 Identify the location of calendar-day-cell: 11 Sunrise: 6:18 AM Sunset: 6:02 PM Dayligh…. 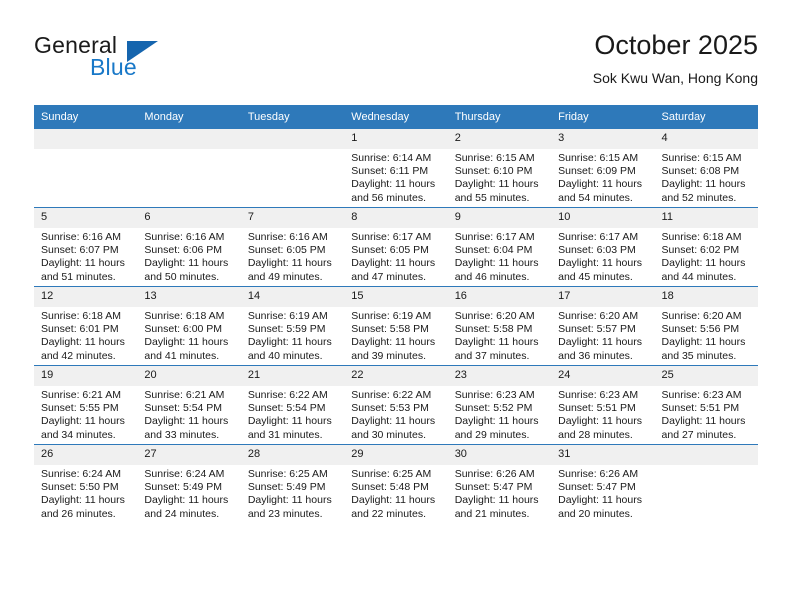
(706, 247).